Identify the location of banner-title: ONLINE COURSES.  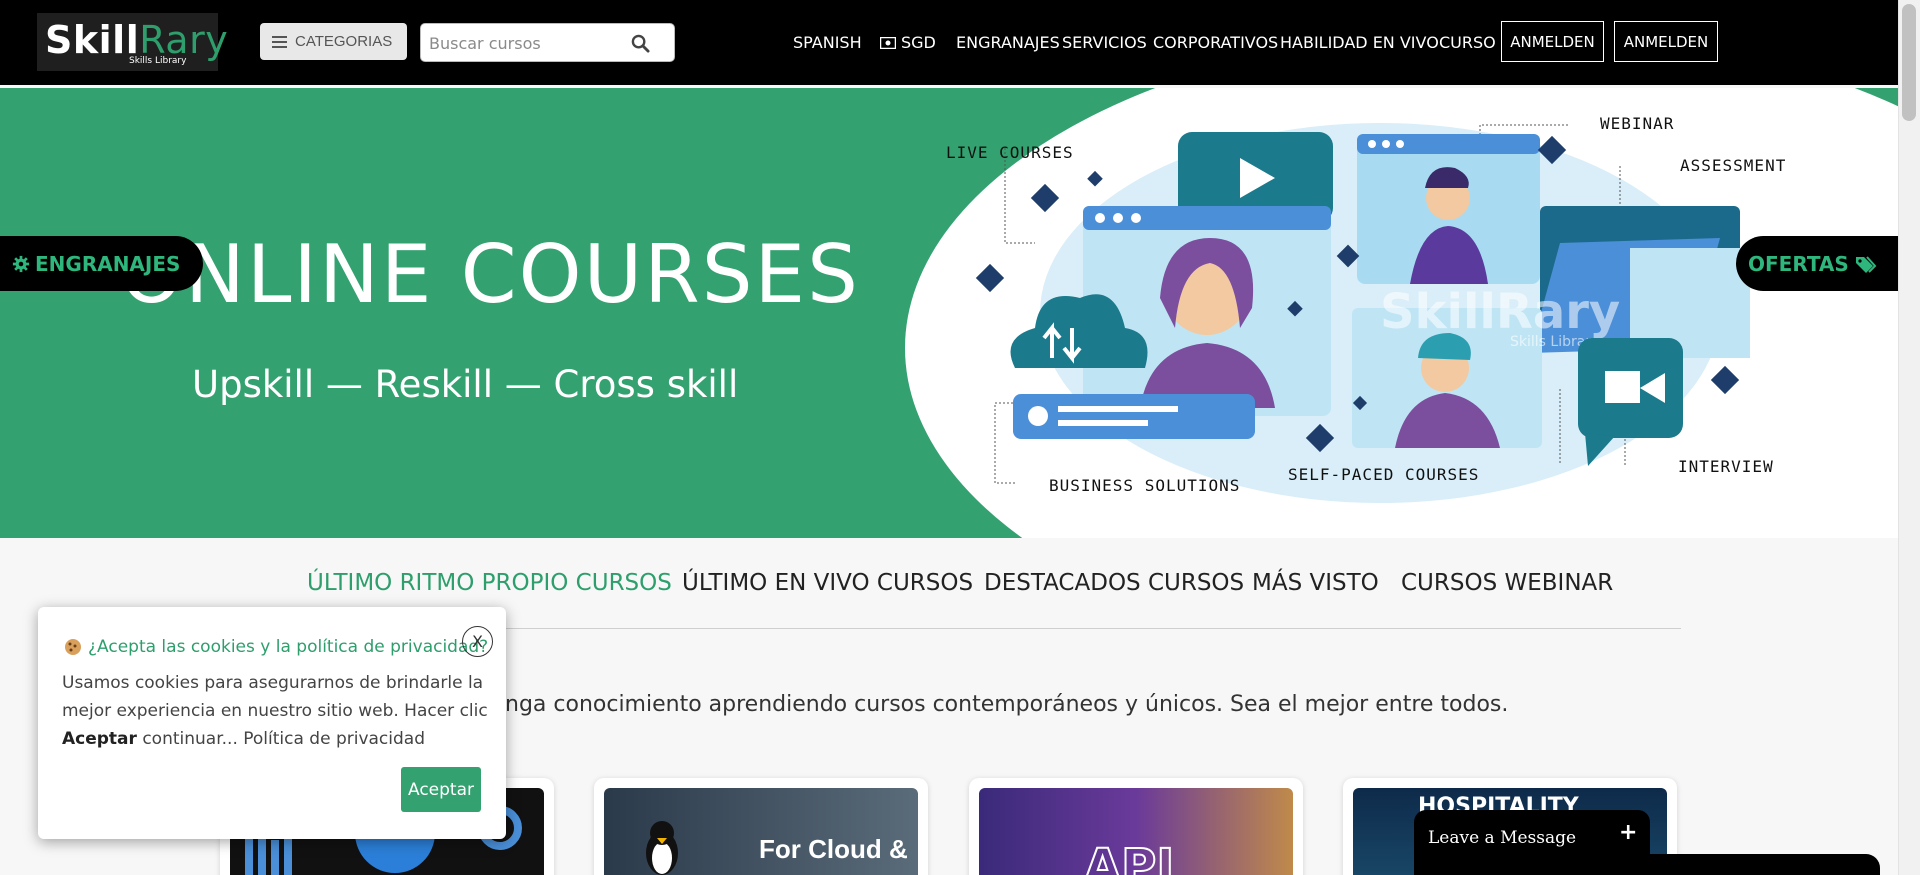
(490, 274).